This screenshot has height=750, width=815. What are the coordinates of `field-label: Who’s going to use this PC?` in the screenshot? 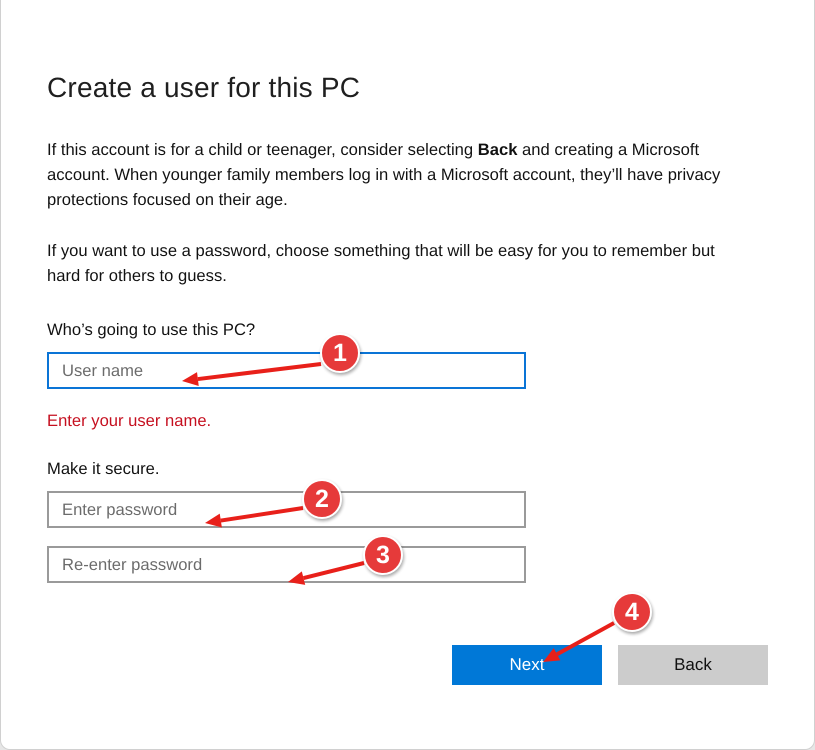 It's located at (151, 330).